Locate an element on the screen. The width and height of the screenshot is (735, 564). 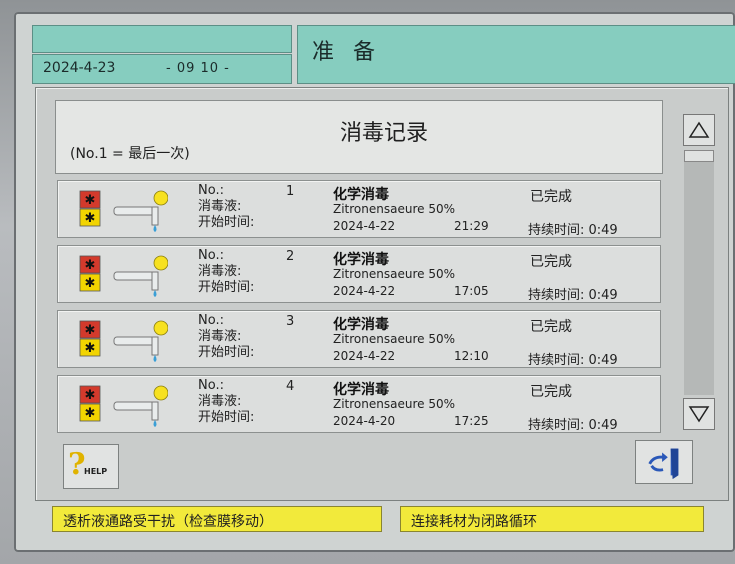
status-message-left: 透析液通路受干扰（检查膜移动） is located at coordinates (217, 519).